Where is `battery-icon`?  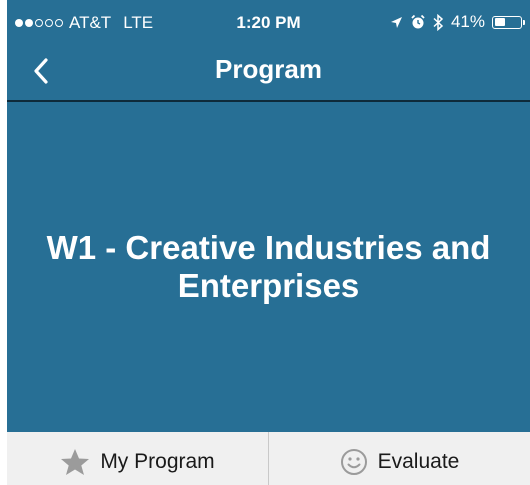 battery-icon is located at coordinates (508, 22).